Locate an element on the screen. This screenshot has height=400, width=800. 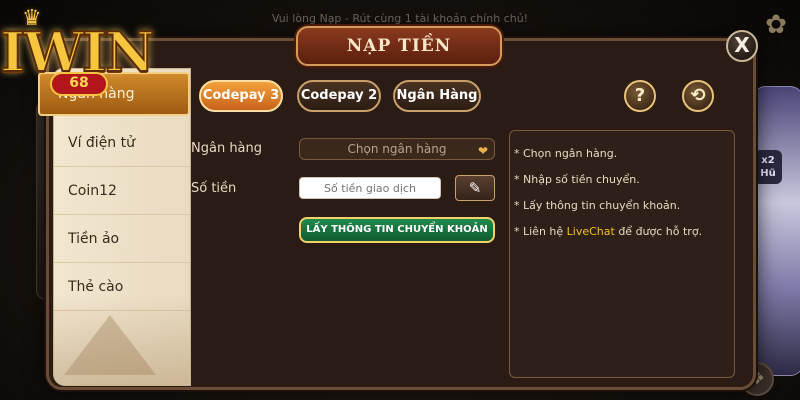
logo-sub-badge: 68 is located at coordinates (79, 84).